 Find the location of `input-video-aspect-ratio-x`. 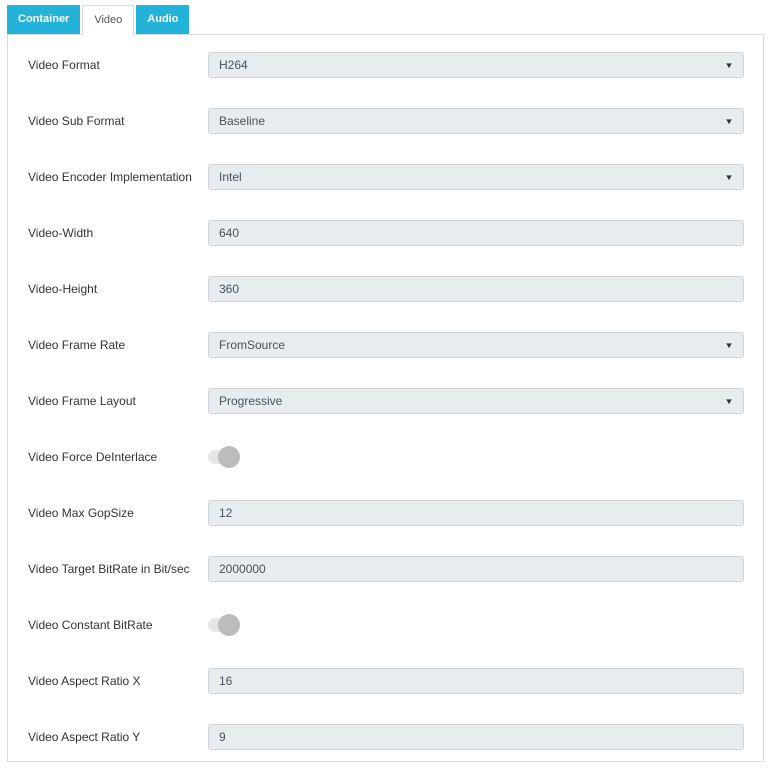

input-video-aspect-ratio-x is located at coordinates (476, 681).